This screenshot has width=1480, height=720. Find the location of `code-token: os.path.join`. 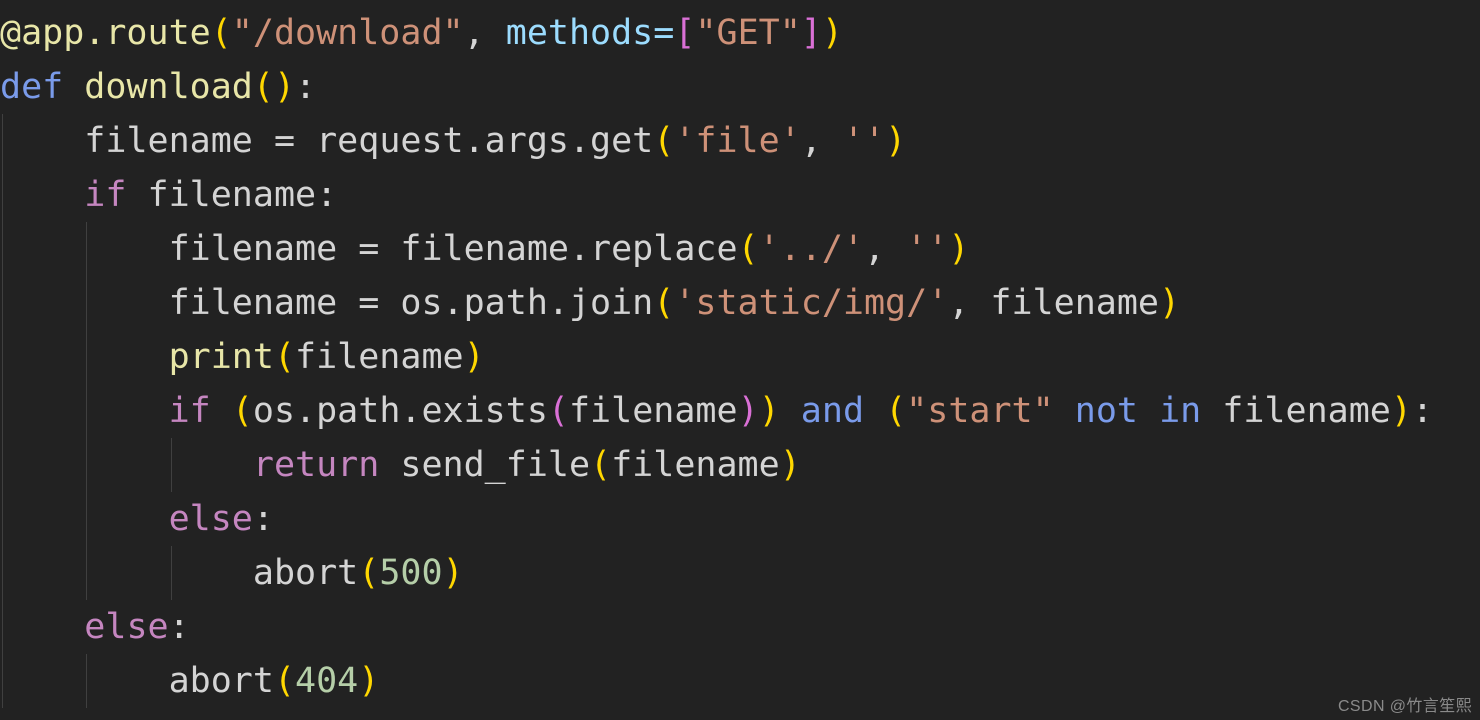

code-token: os.path.join is located at coordinates (516, 303).